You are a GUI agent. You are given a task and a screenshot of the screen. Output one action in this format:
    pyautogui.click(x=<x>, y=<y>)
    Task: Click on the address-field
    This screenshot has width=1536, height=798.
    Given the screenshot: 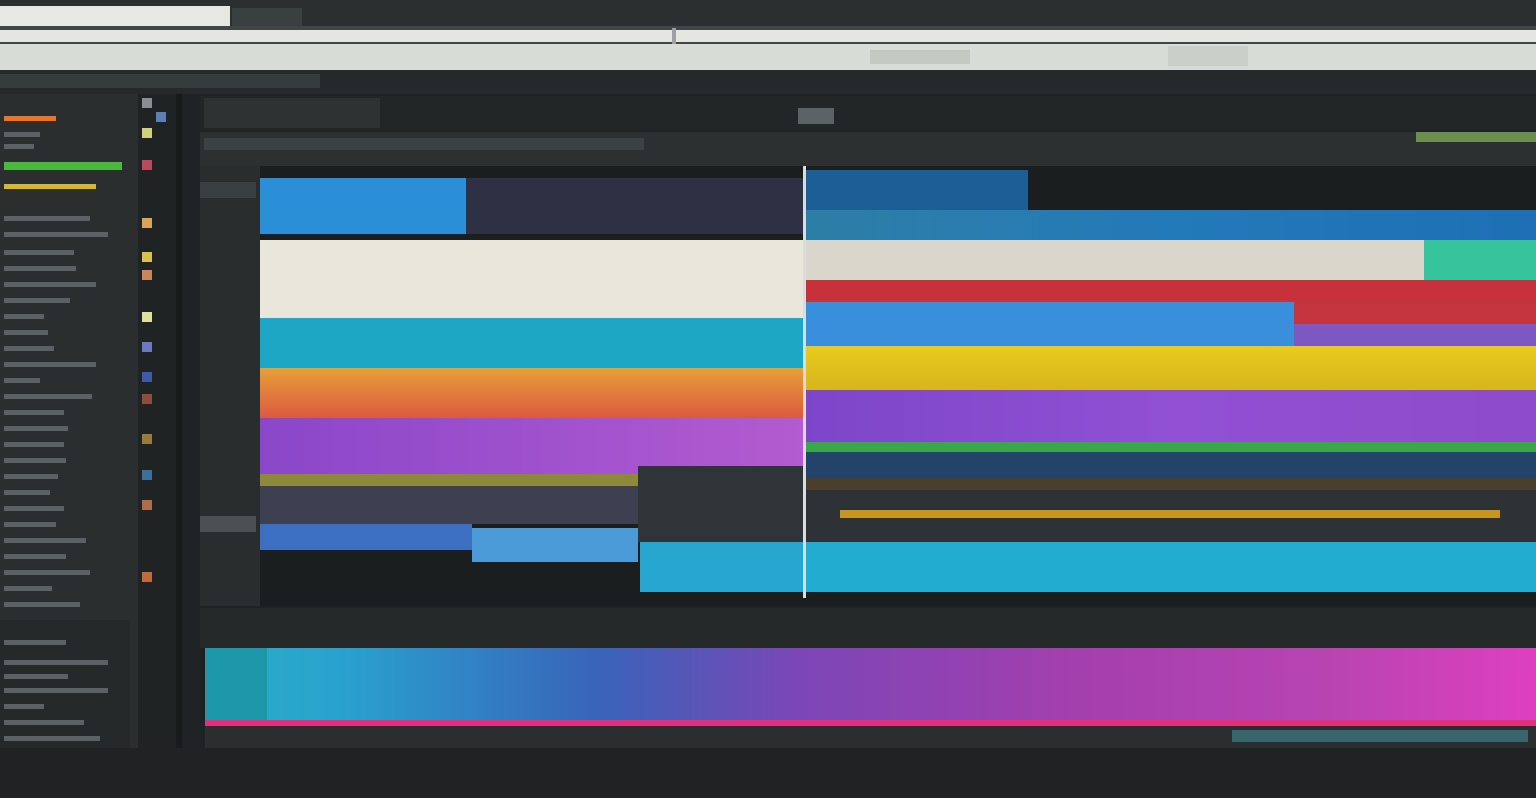 What is the action you would take?
    pyautogui.click(x=768, y=36)
    